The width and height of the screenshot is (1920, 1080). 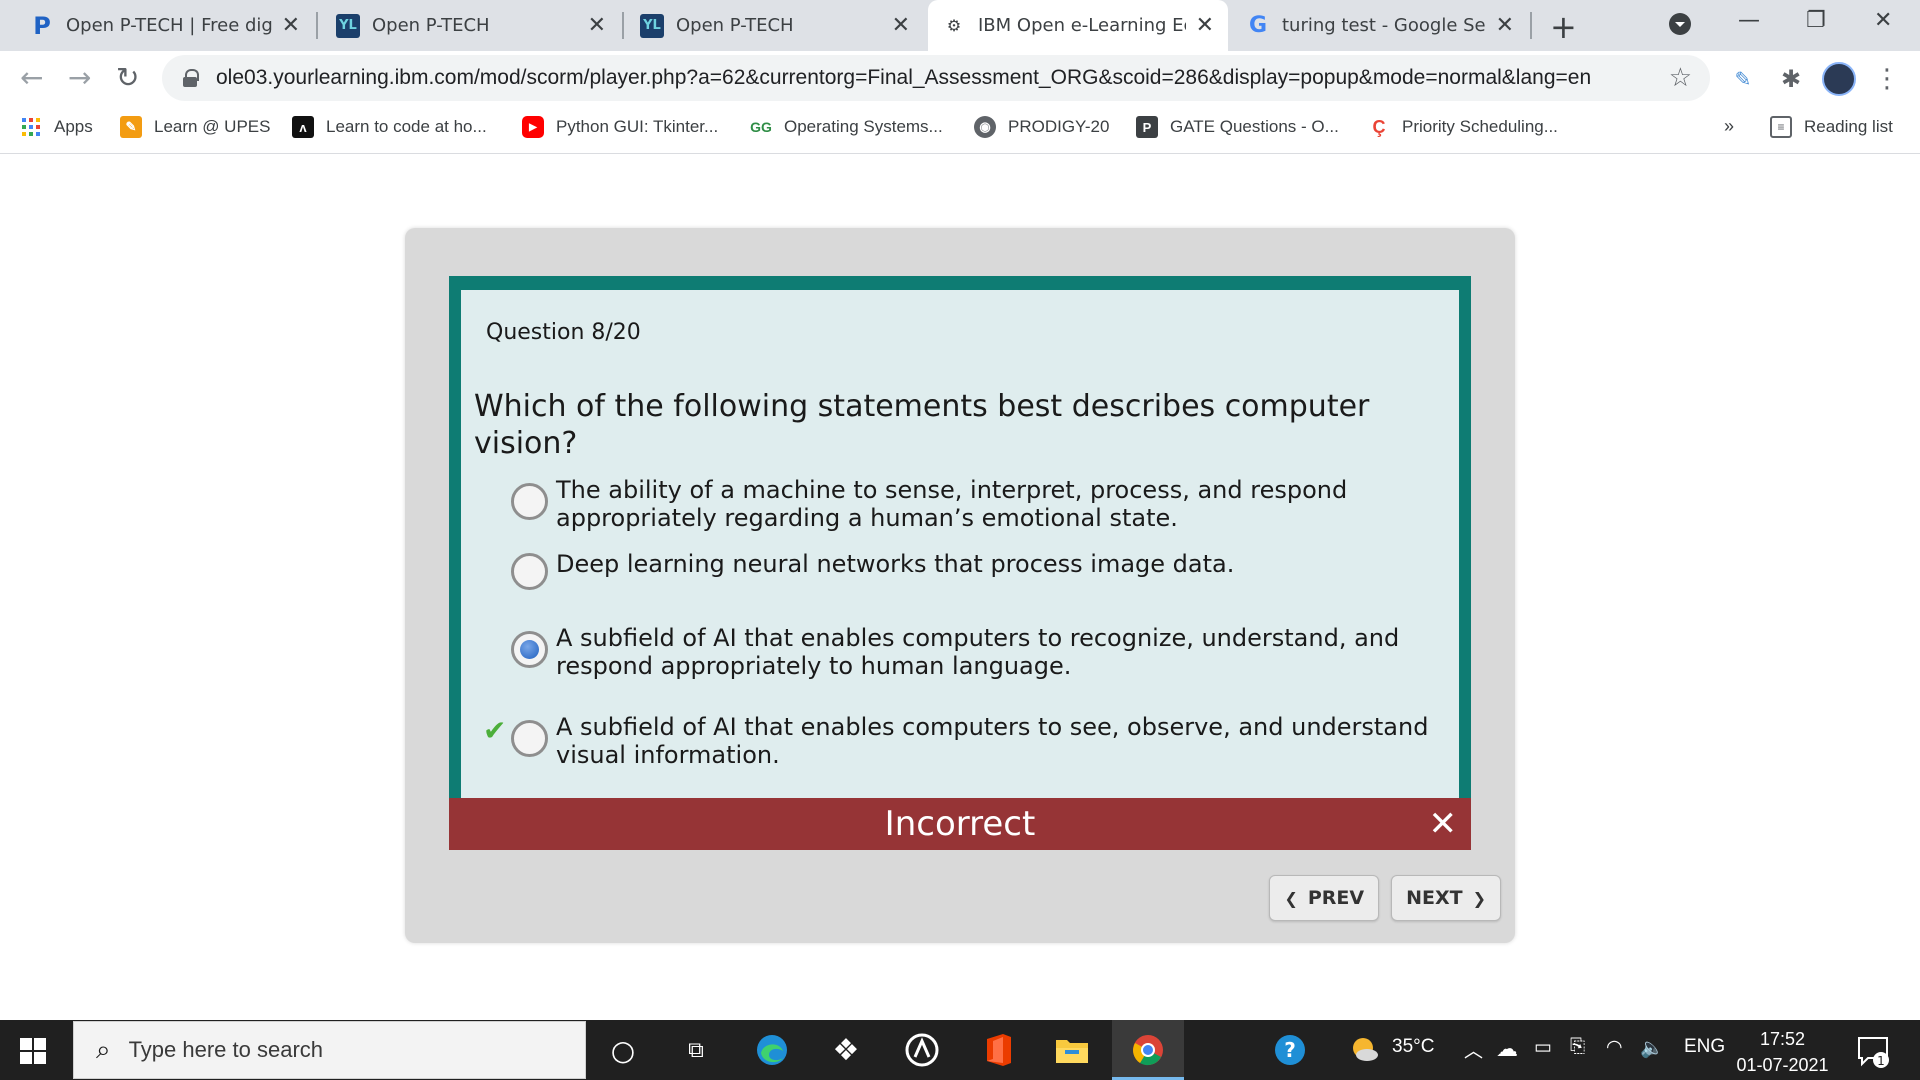 What do you see at coordinates (79, 77) in the screenshot?
I see `forward-arrow-icon: →` at bounding box center [79, 77].